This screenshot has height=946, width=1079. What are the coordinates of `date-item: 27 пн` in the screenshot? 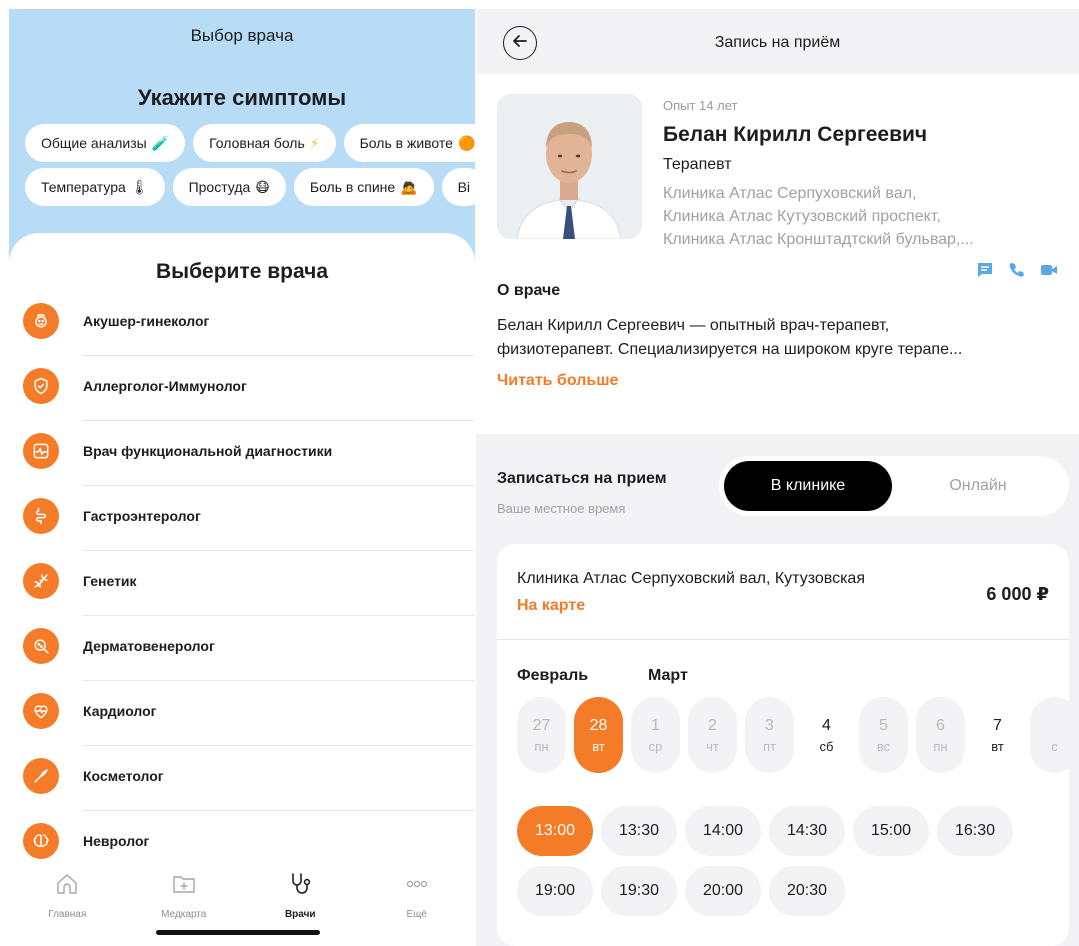 It's located at (541, 735).